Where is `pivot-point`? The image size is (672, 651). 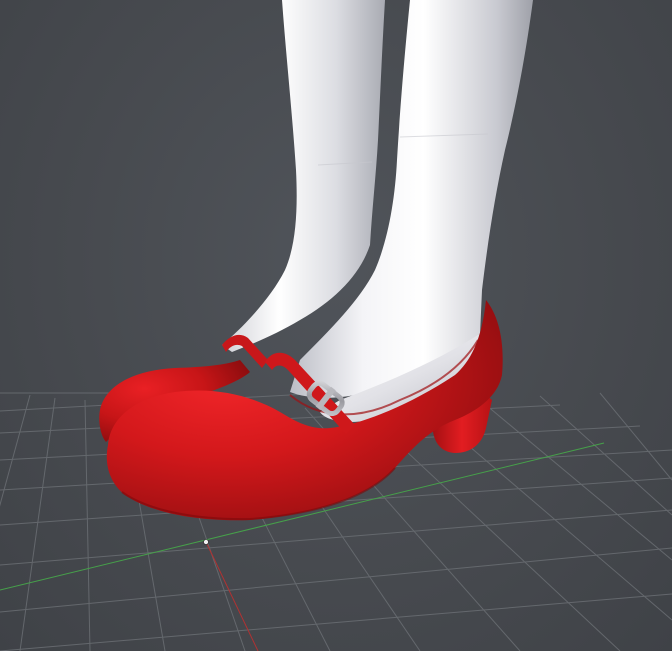 pivot-point is located at coordinates (206, 542).